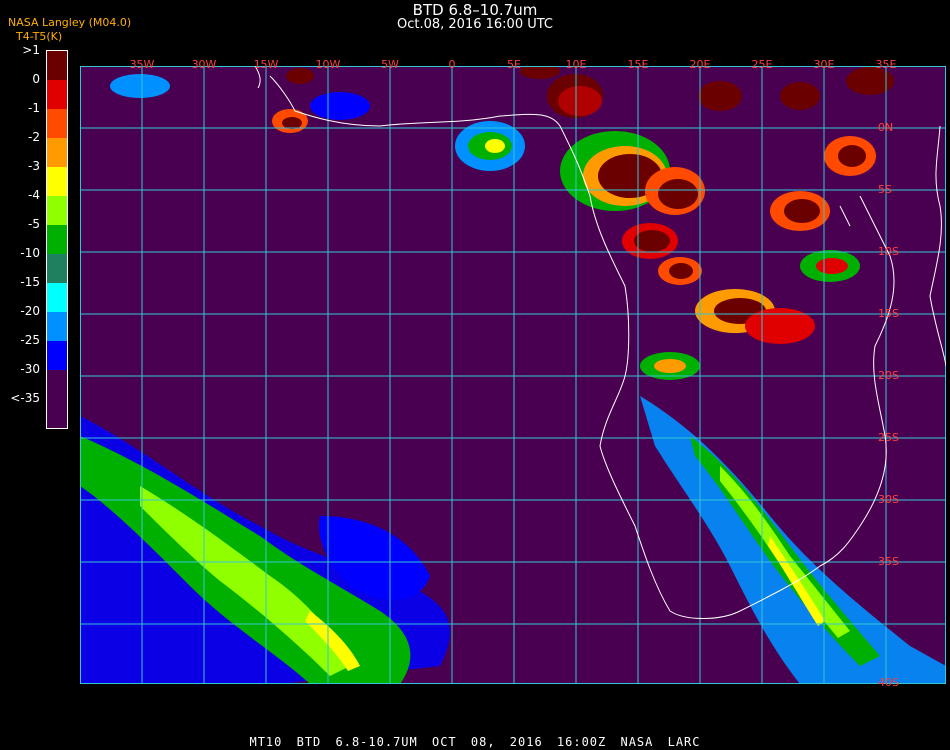  I want to click on lat-label: 35S, so click(888, 561).